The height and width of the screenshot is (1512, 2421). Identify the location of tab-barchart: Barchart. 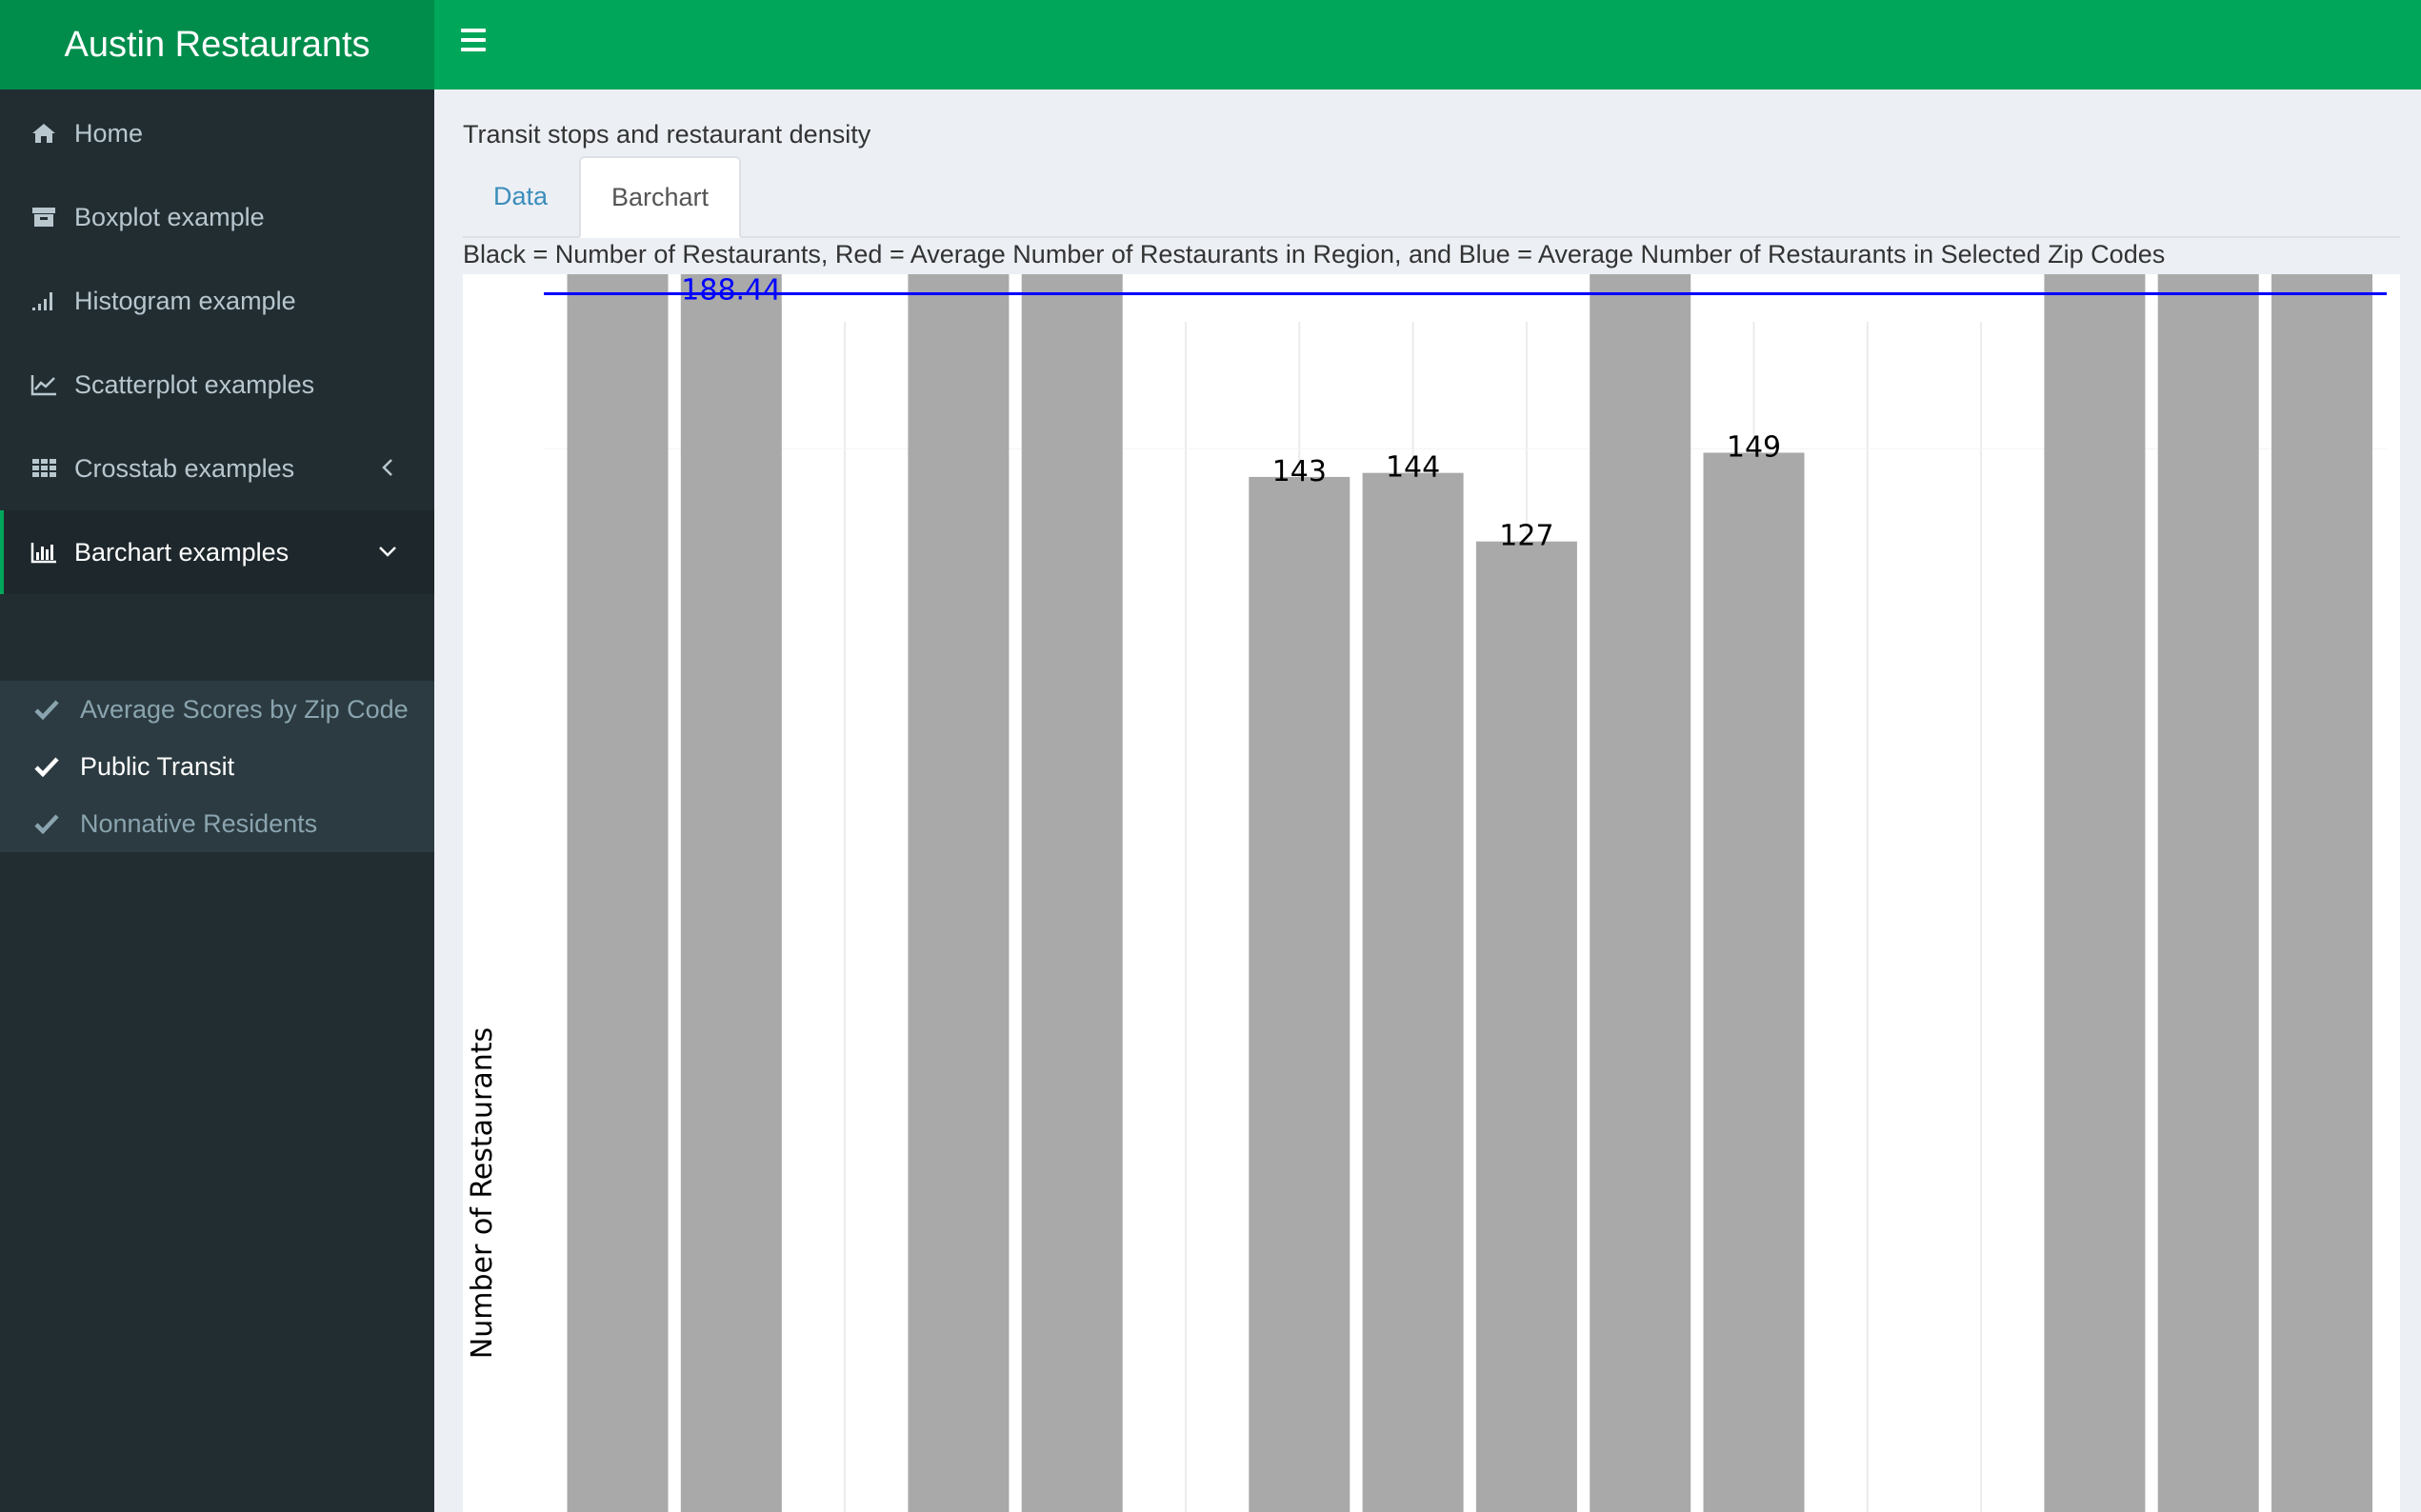
(660, 197).